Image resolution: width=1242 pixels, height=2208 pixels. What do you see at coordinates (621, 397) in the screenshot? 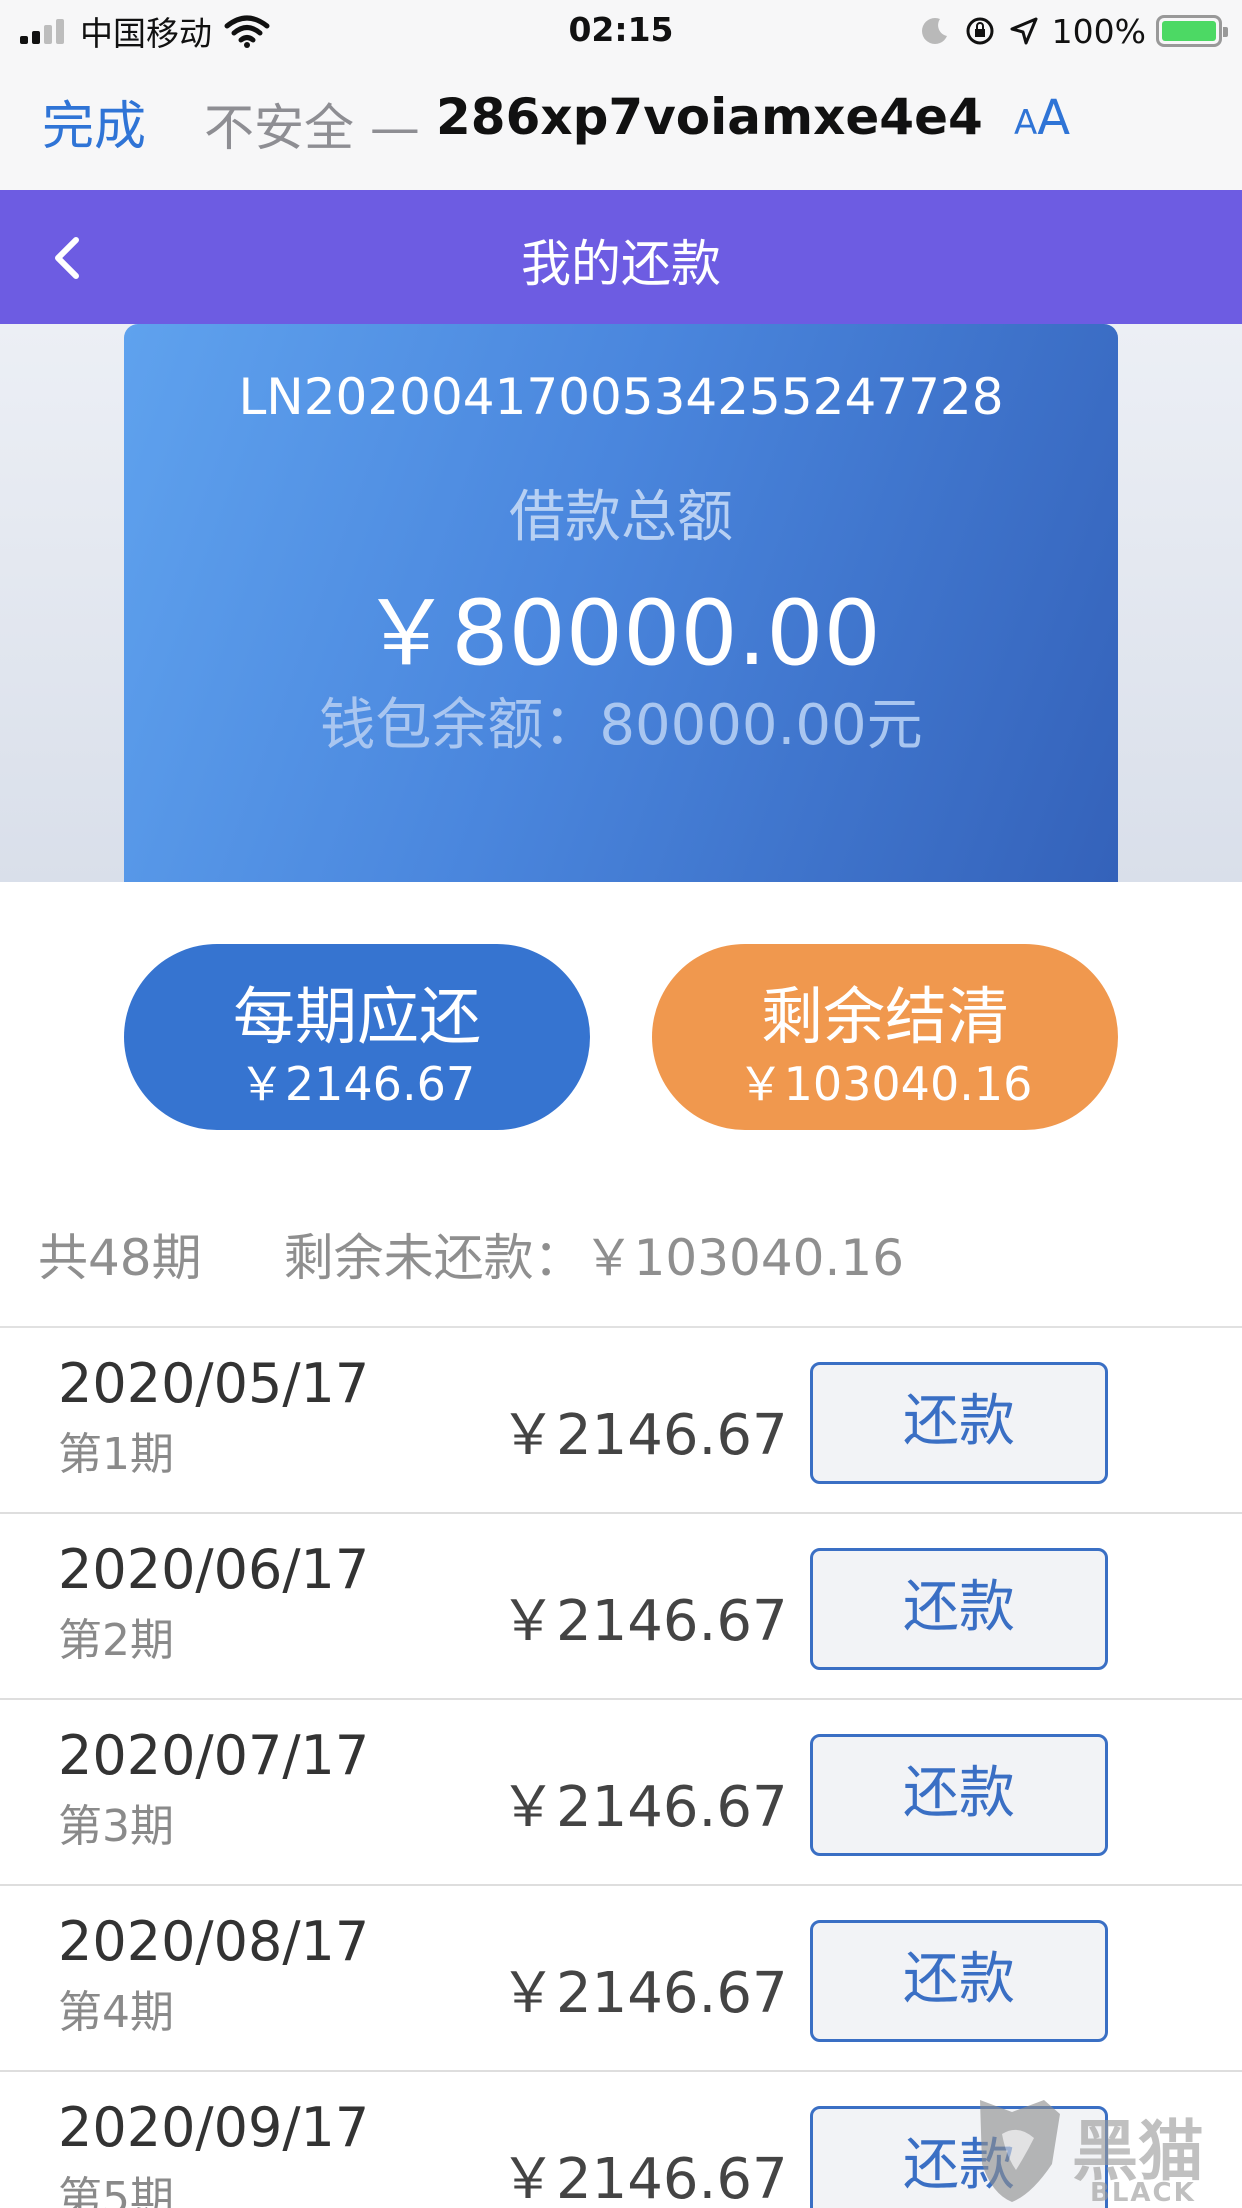
I see `loan-number: LN20200417005342552​47728` at bounding box center [621, 397].